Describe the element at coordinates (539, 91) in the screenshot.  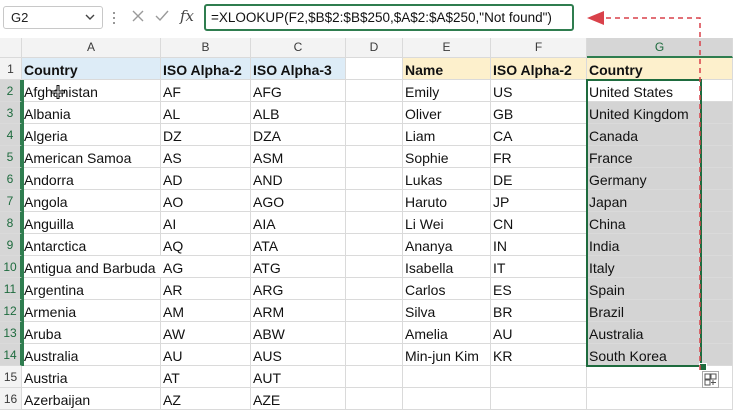
I see `table-cell: US` at that location.